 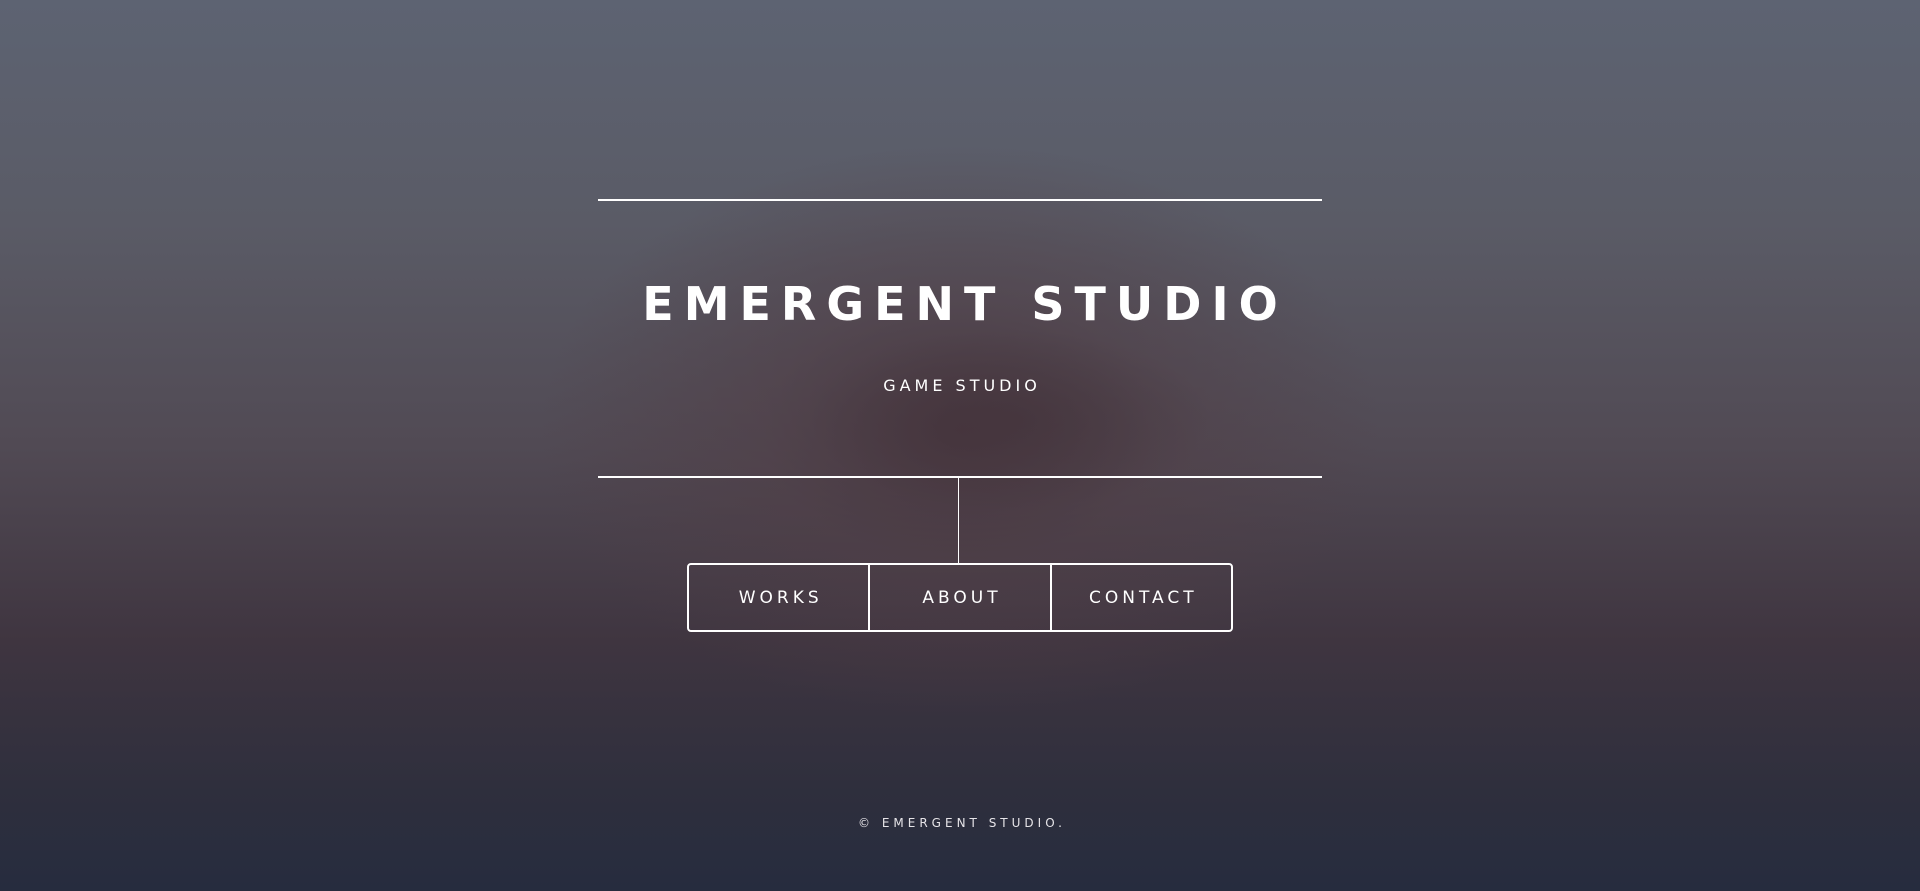 I want to click on header-nav-connector-line, so click(x=958, y=521).